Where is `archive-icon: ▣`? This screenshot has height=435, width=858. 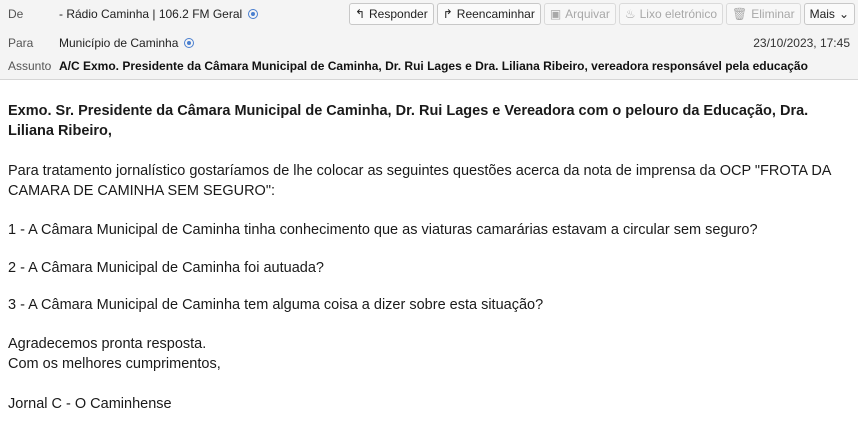 archive-icon: ▣ is located at coordinates (555, 14).